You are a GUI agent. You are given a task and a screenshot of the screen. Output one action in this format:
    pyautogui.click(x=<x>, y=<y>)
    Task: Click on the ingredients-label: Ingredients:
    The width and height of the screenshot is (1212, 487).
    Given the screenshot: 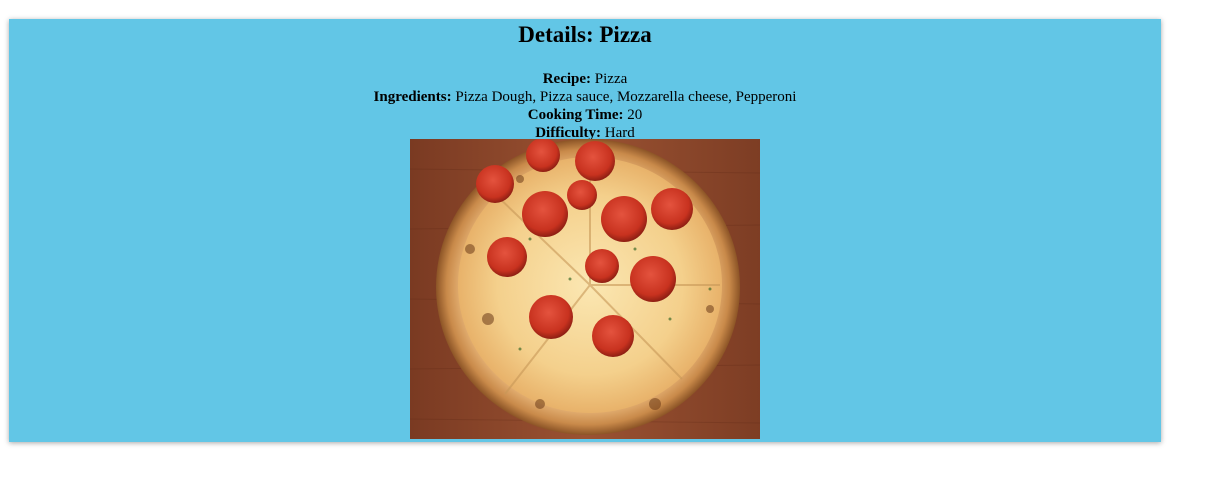 What is the action you would take?
    pyautogui.click(x=412, y=97)
    